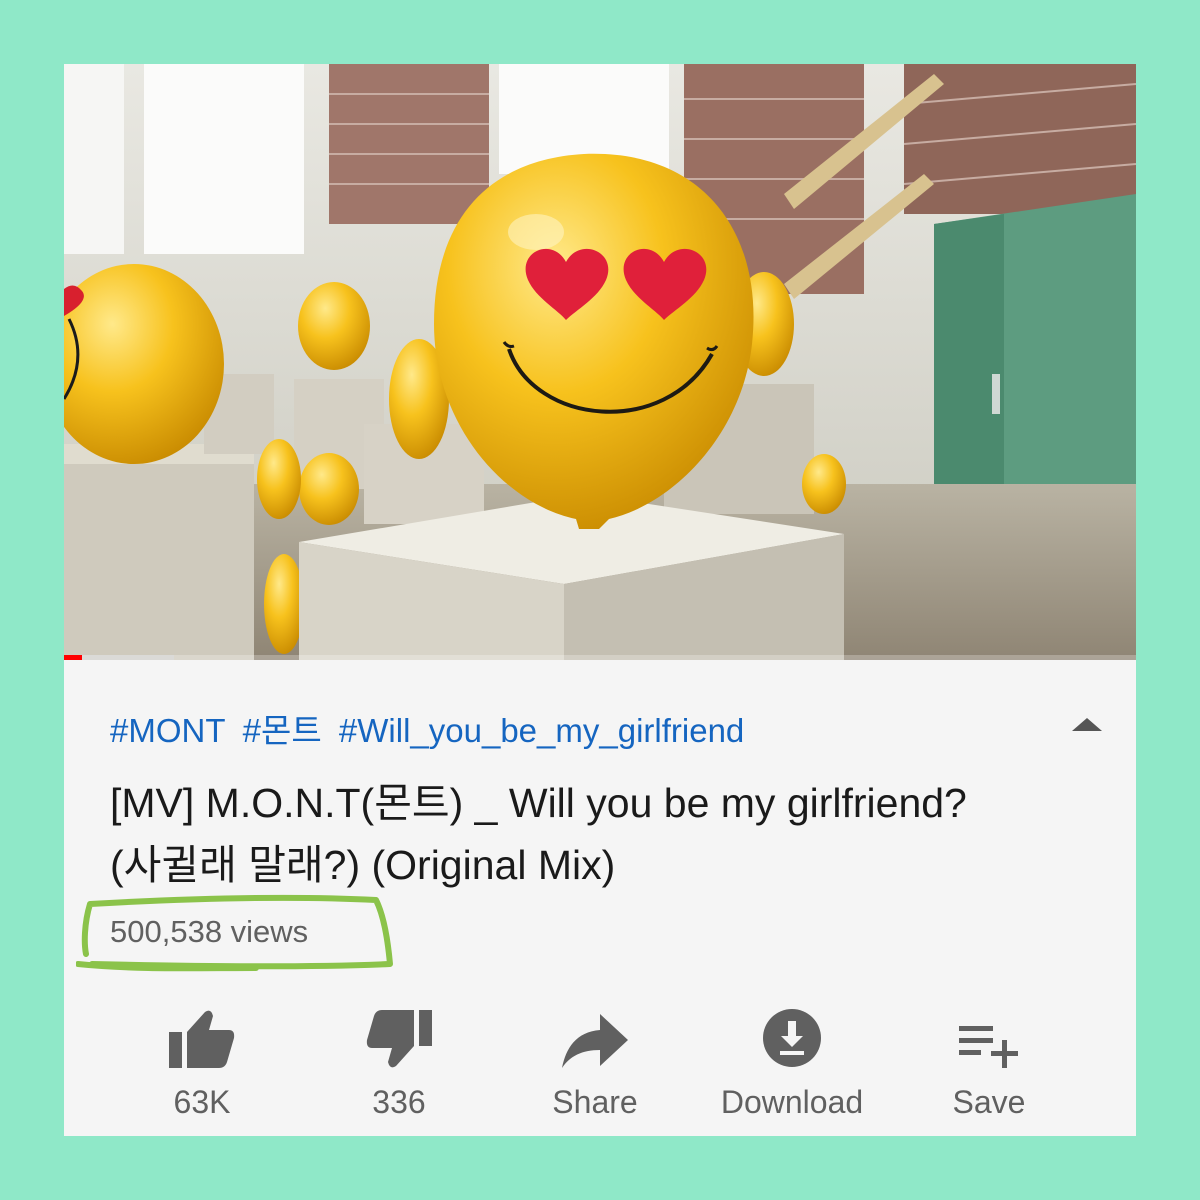 The image size is (1200, 1200). Describe the element at coordinates (399, 1039) in the screenshot. I see `thumbs-down-icon` at that location.